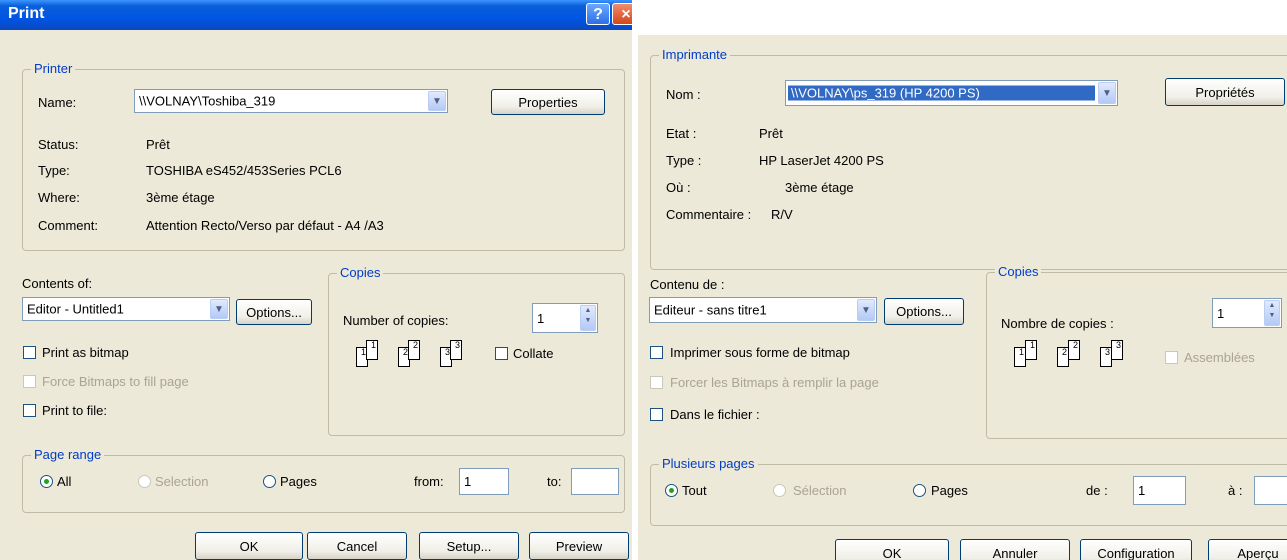 The width and height of the screenshot is (1287, 560). I want to click on status-label: Etat :, so click(681, 133).